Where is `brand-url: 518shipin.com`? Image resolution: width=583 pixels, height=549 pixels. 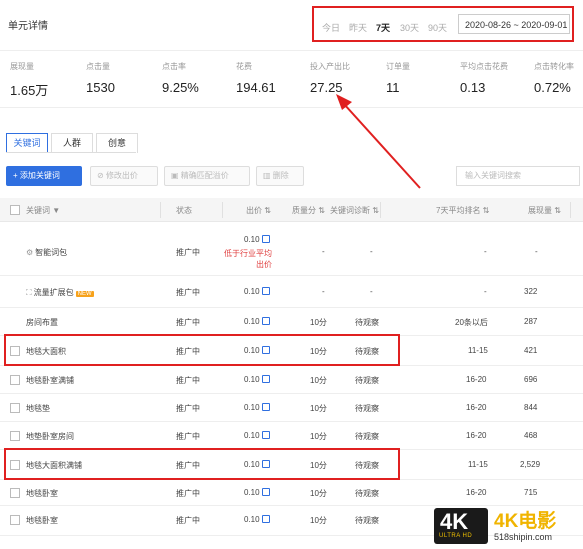 brand-url: 518shipin.com is located at coordinates (523, 537).